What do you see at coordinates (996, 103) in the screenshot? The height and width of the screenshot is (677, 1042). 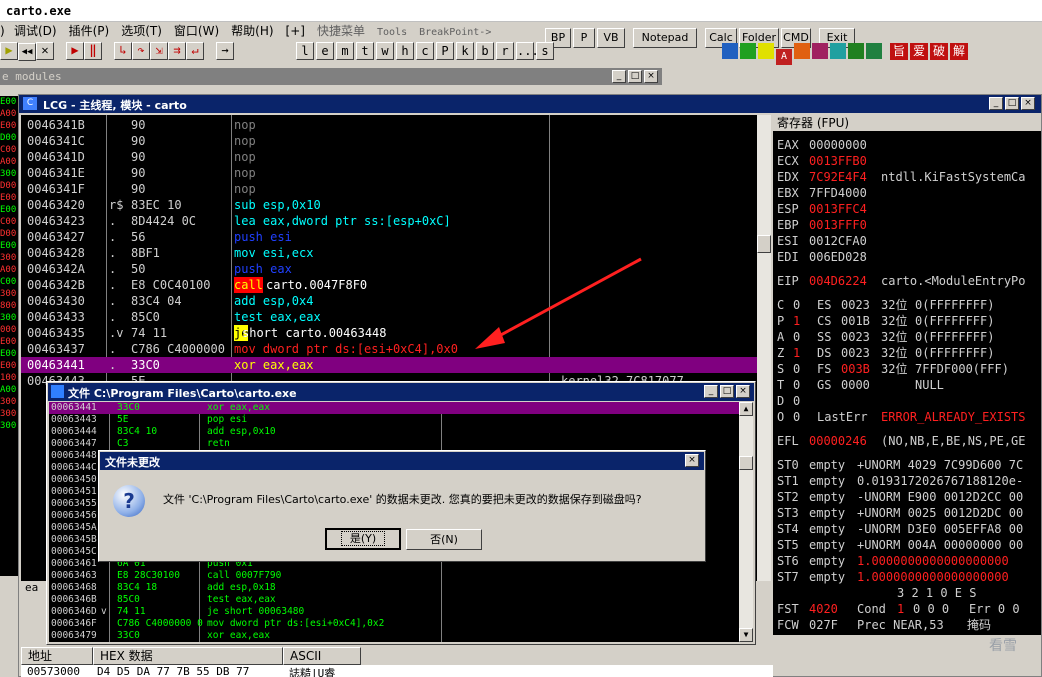 I see `cpu-minimize-button: _` at bounding box center [996, 103].